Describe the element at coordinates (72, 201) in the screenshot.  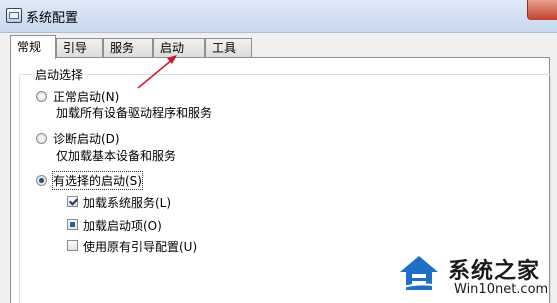
I see `load-system-services-checkbox` at that location.